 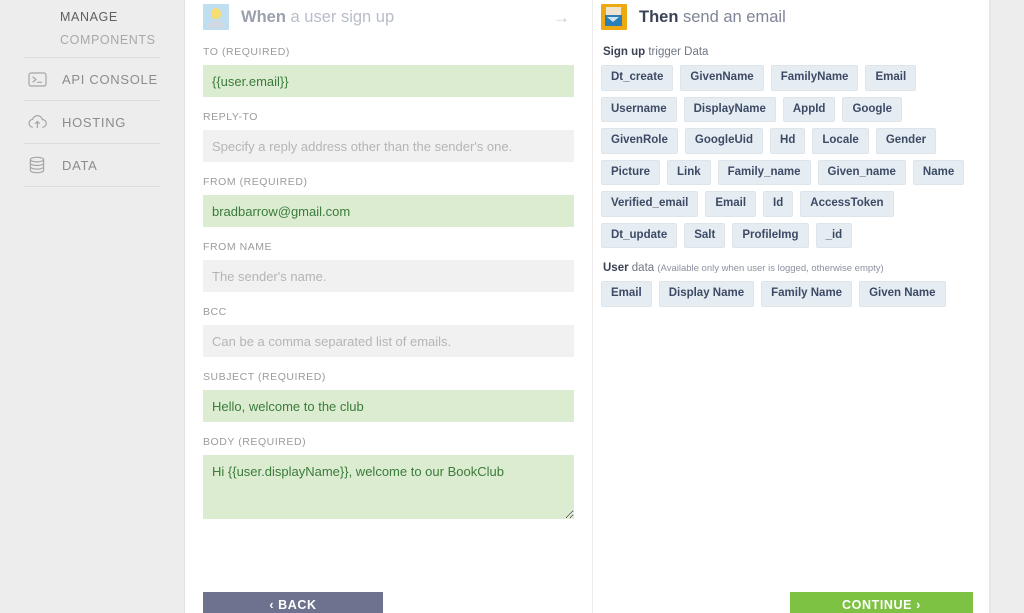 I want to click on body-field, so click(x=388, y=487).